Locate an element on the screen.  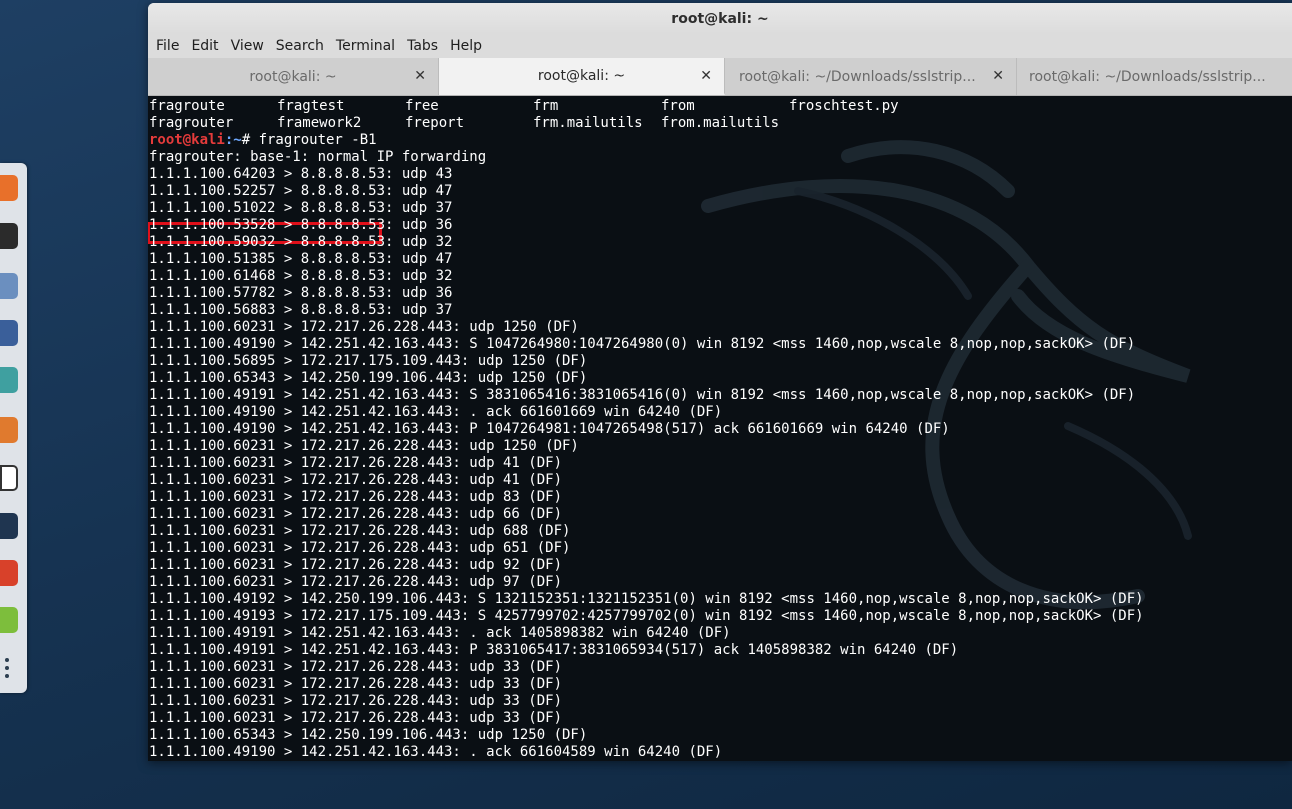
output-line: 1.1.1.100.52257 > 8.8.8.8.53: udp 47 is located at coordinates (301, 191).